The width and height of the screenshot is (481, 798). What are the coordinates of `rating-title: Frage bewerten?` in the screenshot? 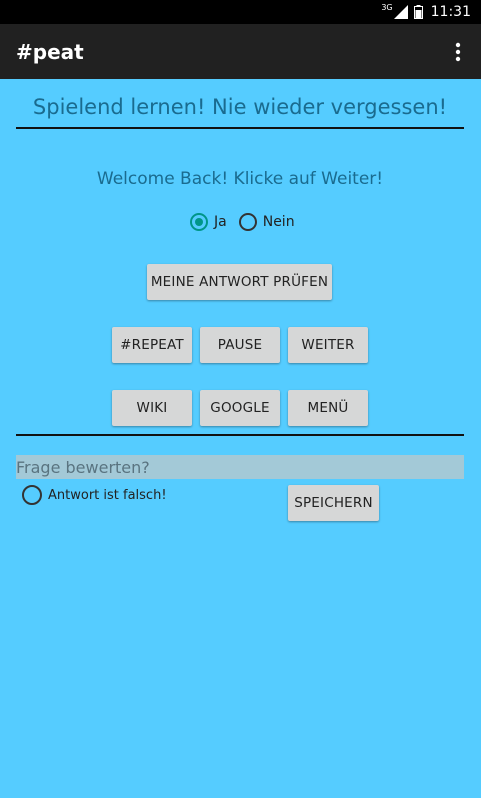 It's located at (240, 467).